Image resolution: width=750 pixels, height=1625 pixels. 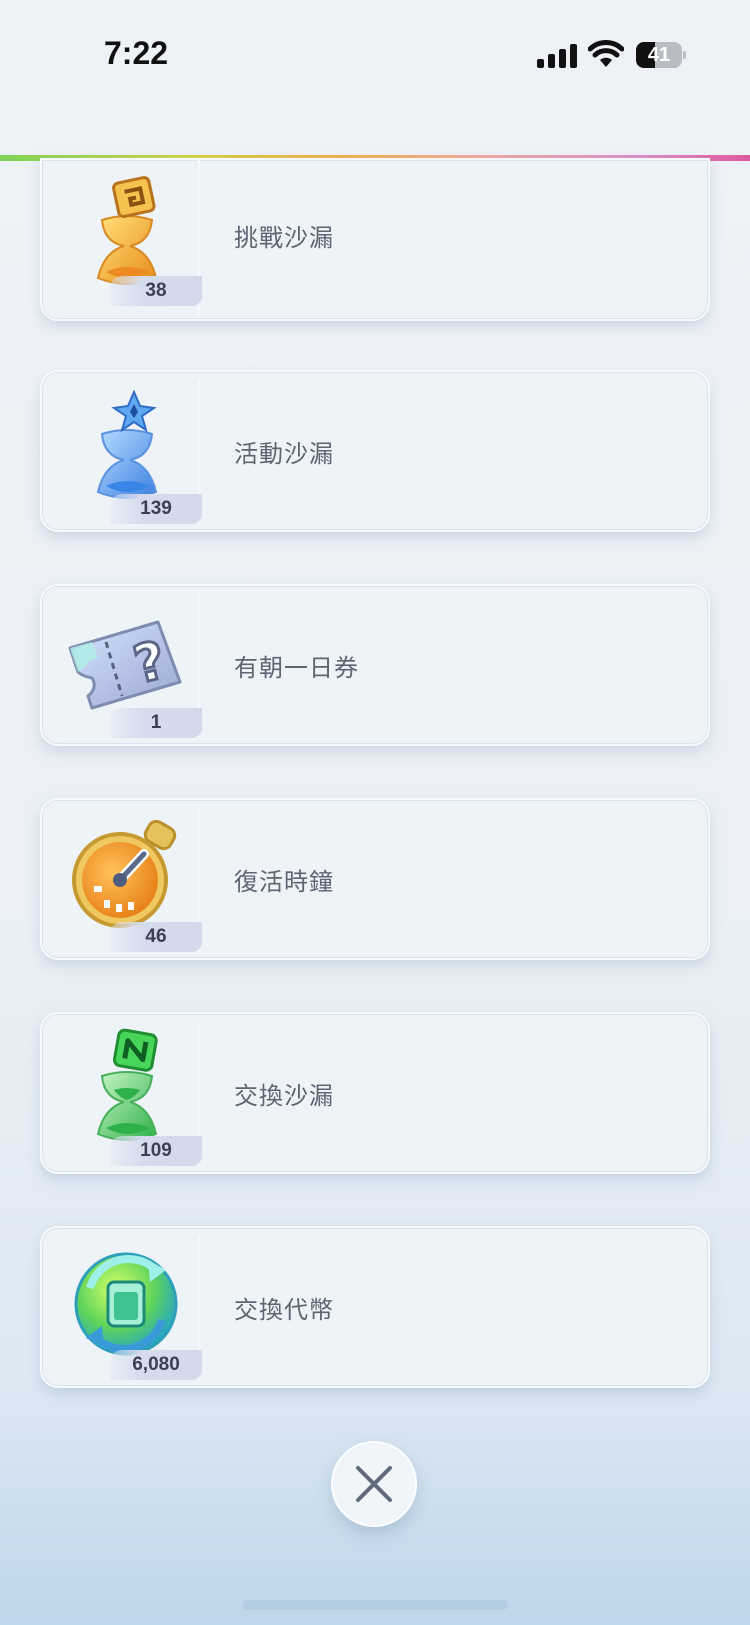 I want to click on exchange-token-icon, so click(x=126, y=1304).